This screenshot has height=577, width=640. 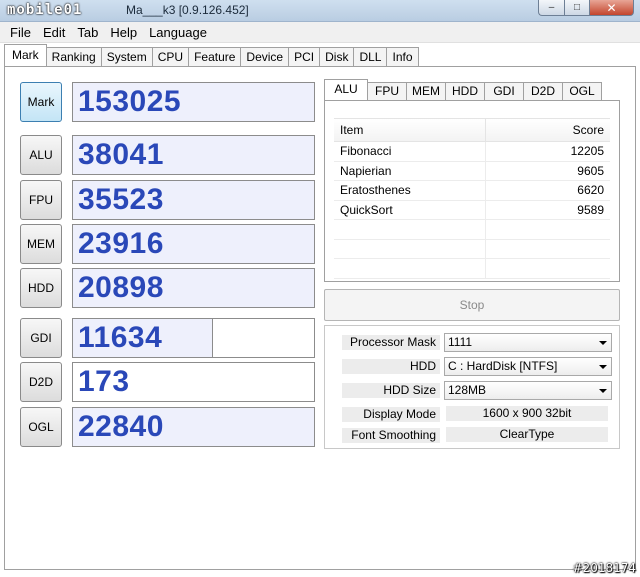 I want to click on hdd-size-label: HDD Size, so click(x=391, y=390).